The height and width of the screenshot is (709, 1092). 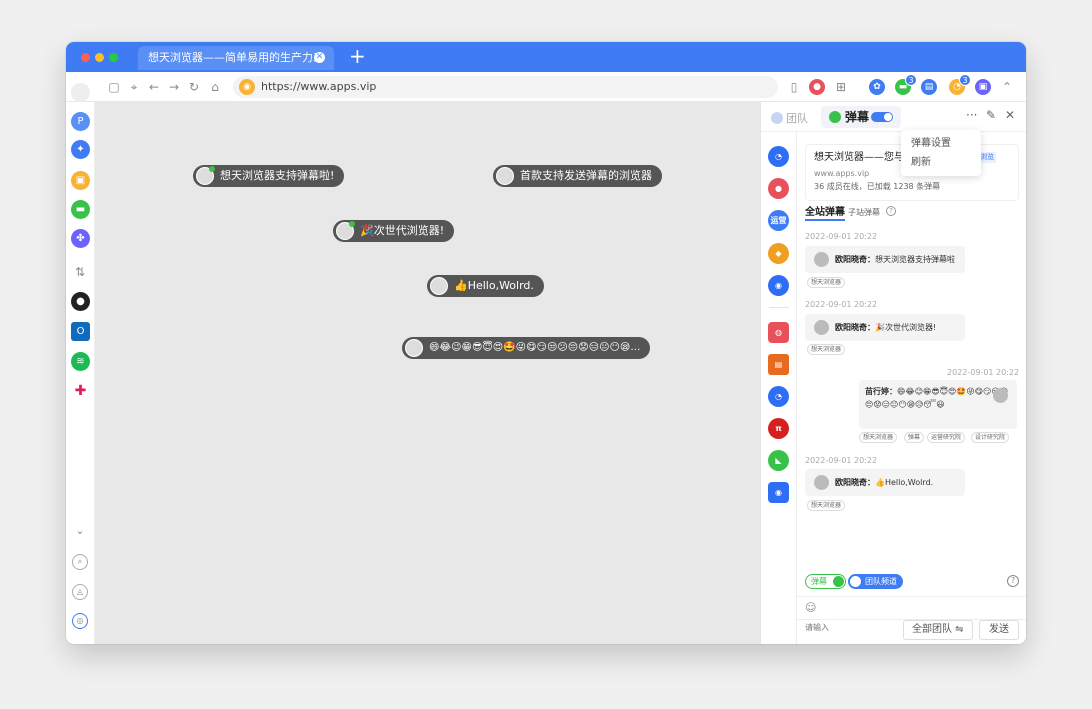 What do you see at coordinates (80, 592) in the screenshot?
I see `bell-icon: ◬` at bounding box center [80, 592].